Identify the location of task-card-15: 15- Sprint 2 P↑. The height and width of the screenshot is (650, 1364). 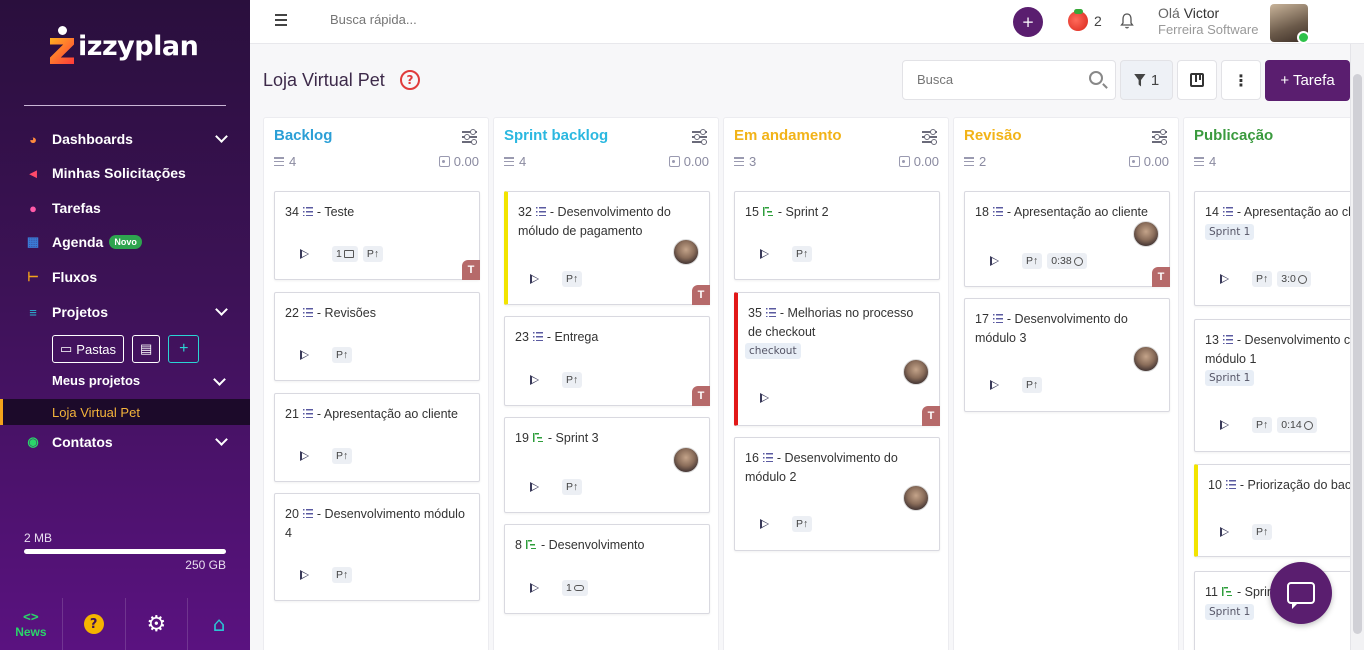
(837, 235).